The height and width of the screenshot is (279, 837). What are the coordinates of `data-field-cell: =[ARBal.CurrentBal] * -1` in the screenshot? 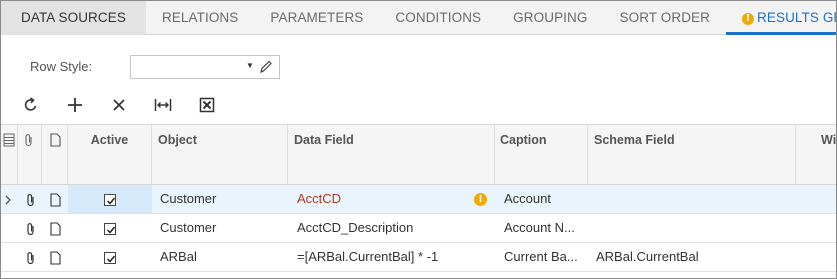 It's located at (392, 257).